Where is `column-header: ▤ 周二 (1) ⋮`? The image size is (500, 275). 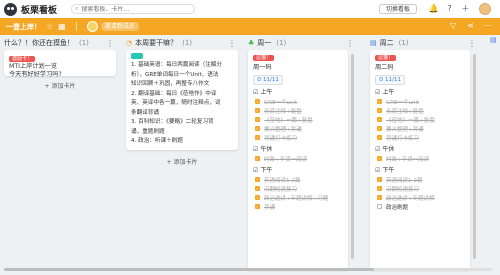 column-header: ▤ 周二 (1) ⋮ is located at coordinates (424, 43).